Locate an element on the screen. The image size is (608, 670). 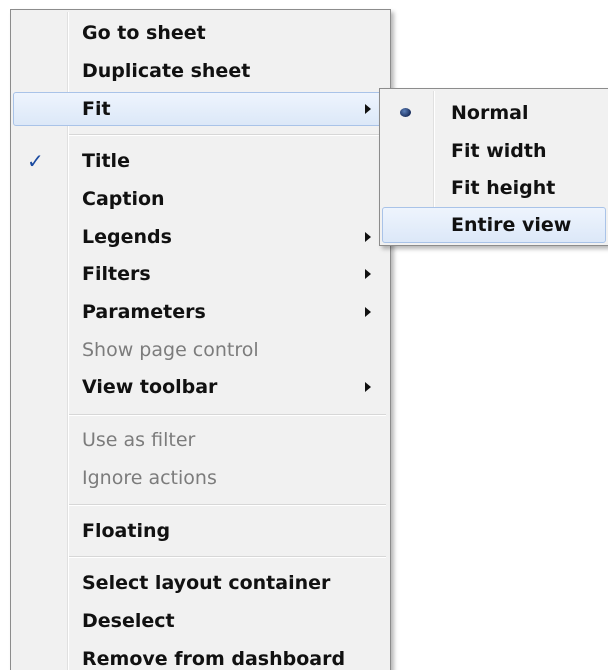
menu-item-label: Go to sheet is located at coordinates (144, 33).